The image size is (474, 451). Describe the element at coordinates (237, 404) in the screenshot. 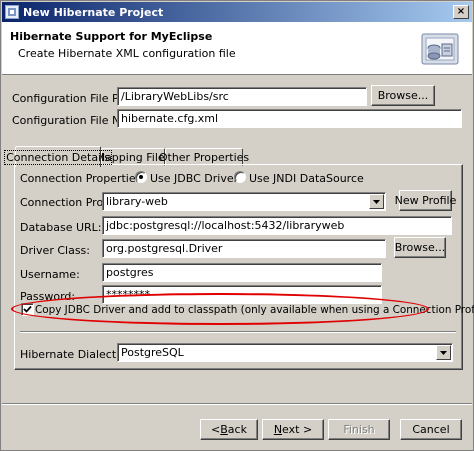

I see `footer-divider` at that location.